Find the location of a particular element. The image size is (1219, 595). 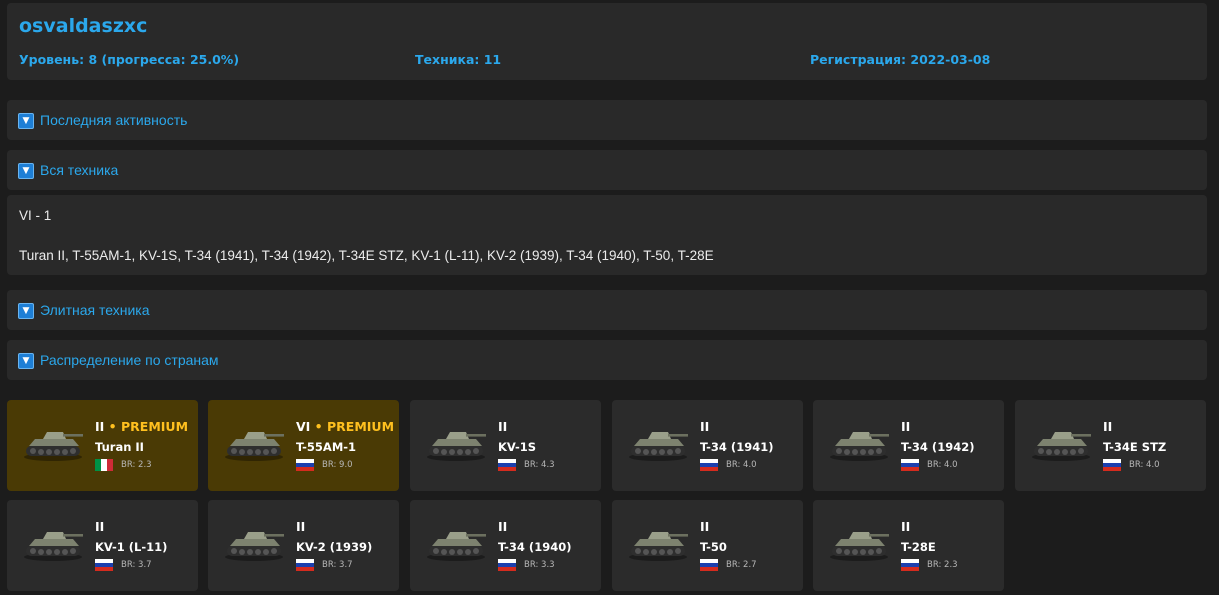

vehicle-card: II • PREMIUM Turan II BR: 2.3 is located at coordinates (102, 445).